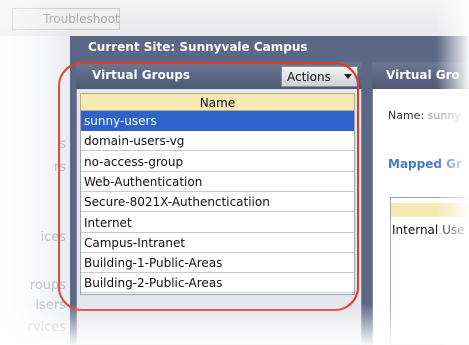  What do you see at coordinates (53, 237) in the screenshot?
I see `nav-item-3: ices` at bounding box center [53, 237].